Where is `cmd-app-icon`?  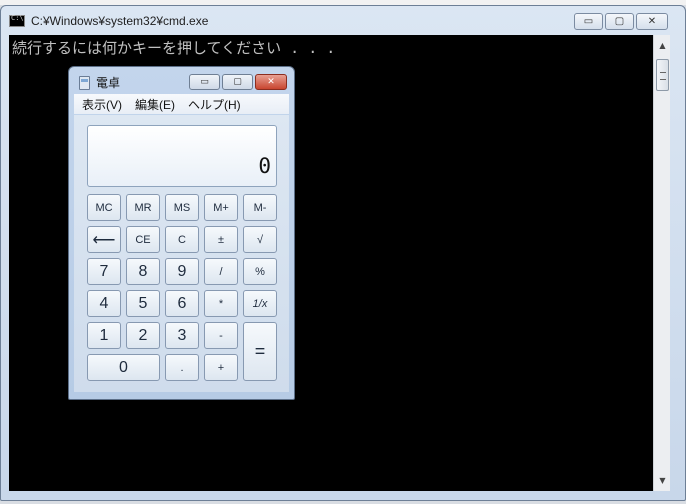
cmd-app-icon is located at coordinates (17, 20).